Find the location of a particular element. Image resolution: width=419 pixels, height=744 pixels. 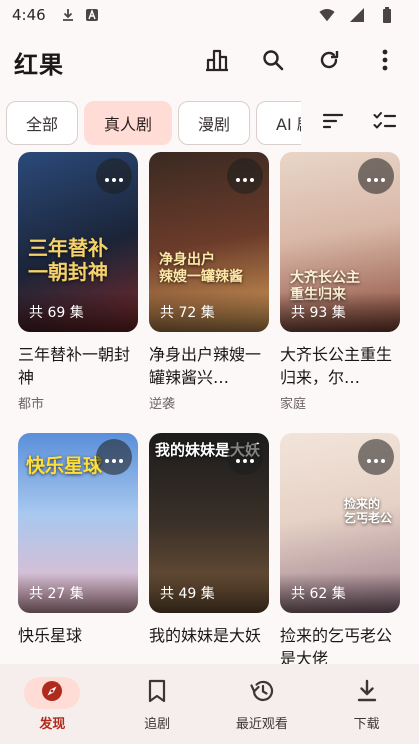

refresh-icon is located at coordinates (329, 62).